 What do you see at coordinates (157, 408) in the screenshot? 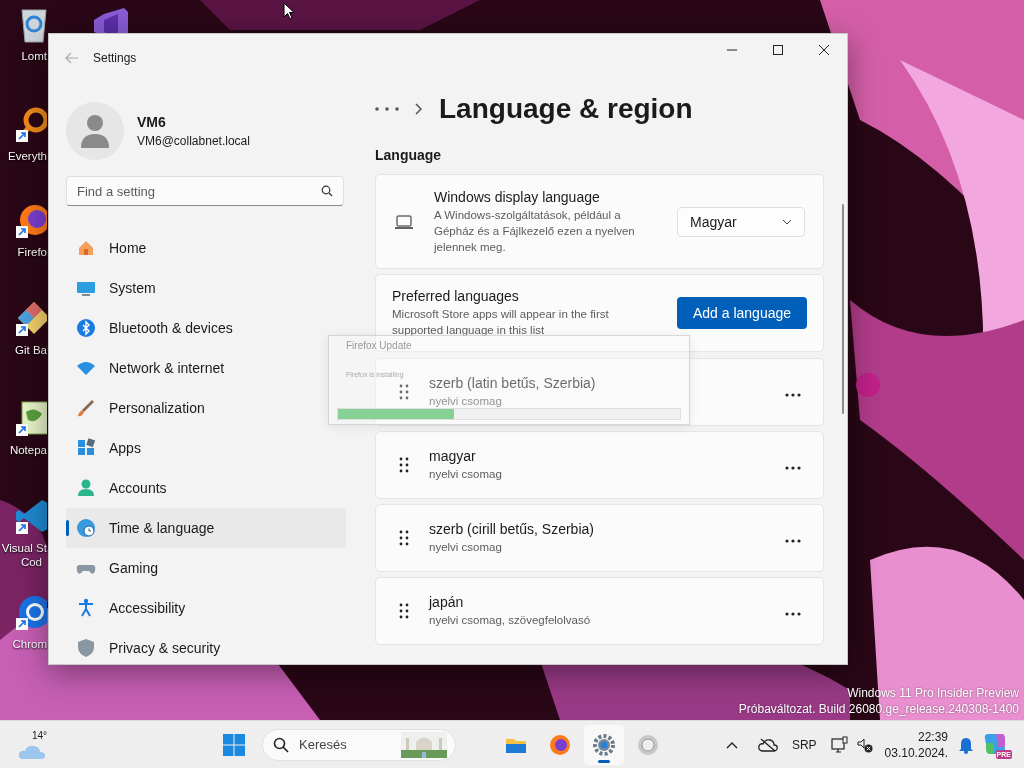
I see `nav-label: Personalization` at bounding box center [157, 408].